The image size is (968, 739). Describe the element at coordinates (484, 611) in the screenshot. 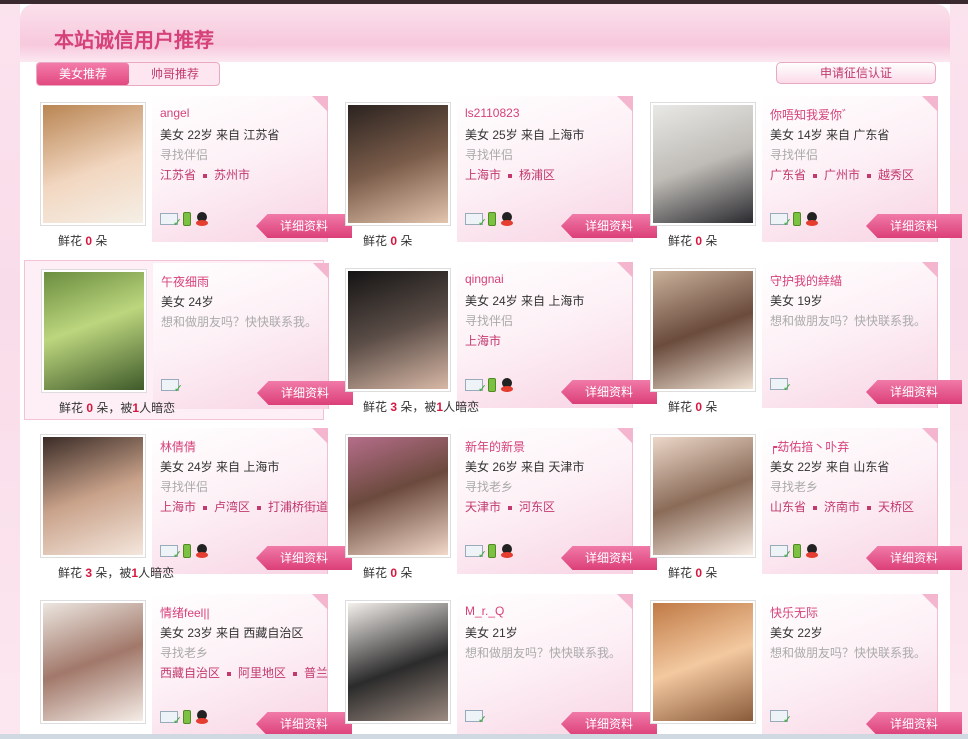

I see `user-name: M_r._Q` at that location.